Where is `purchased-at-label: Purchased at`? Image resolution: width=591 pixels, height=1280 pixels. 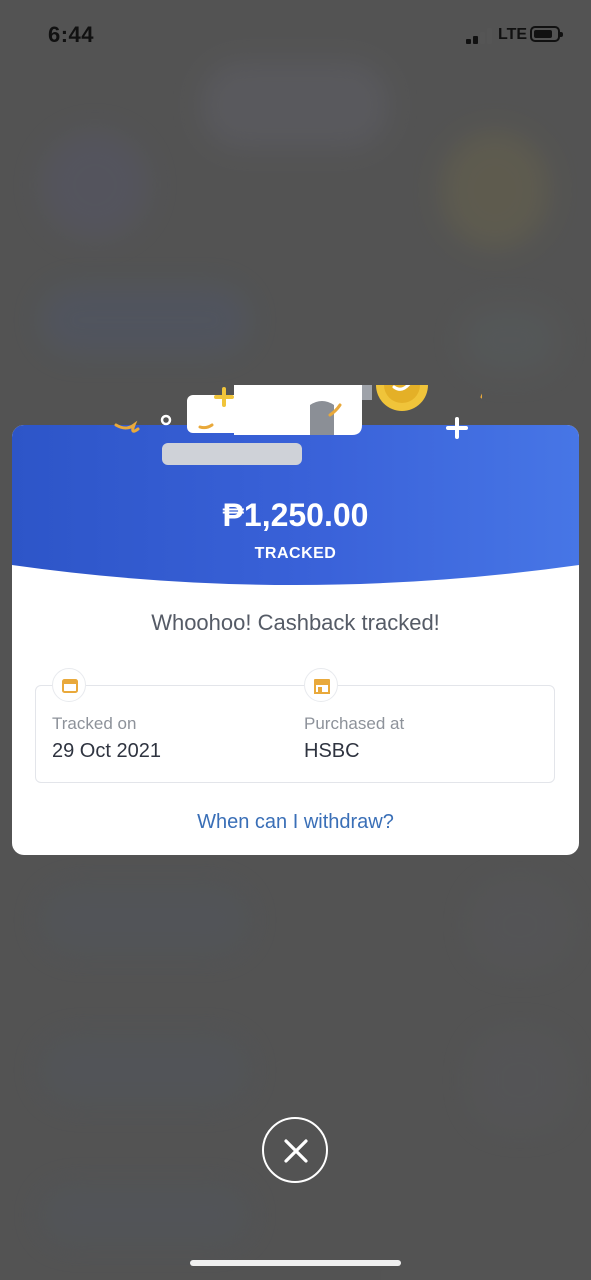 purchased-at-label: Purchased at is located at coordinates (354, 723).